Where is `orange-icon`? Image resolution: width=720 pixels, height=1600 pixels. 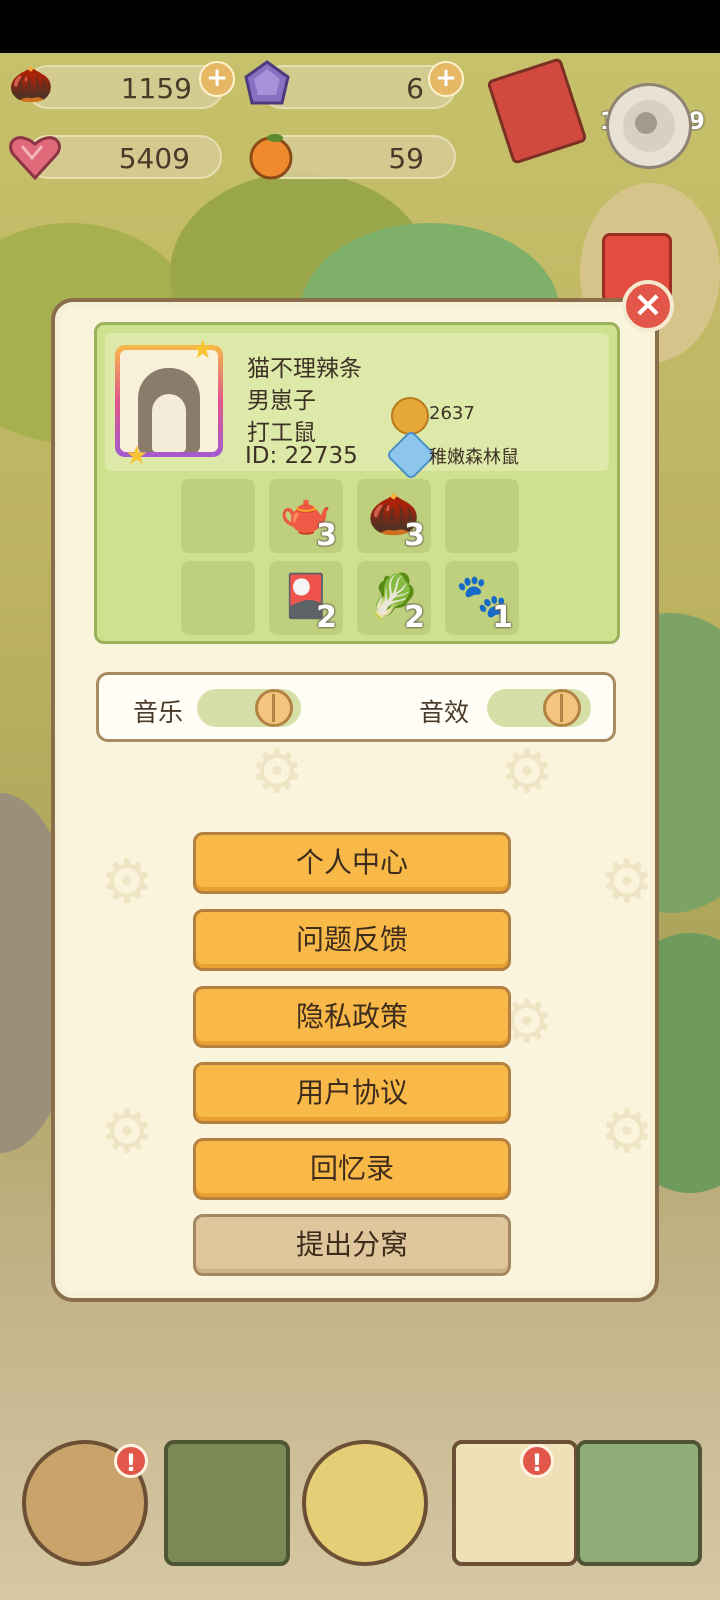 orange-icon is located at coordinates (271, 154).